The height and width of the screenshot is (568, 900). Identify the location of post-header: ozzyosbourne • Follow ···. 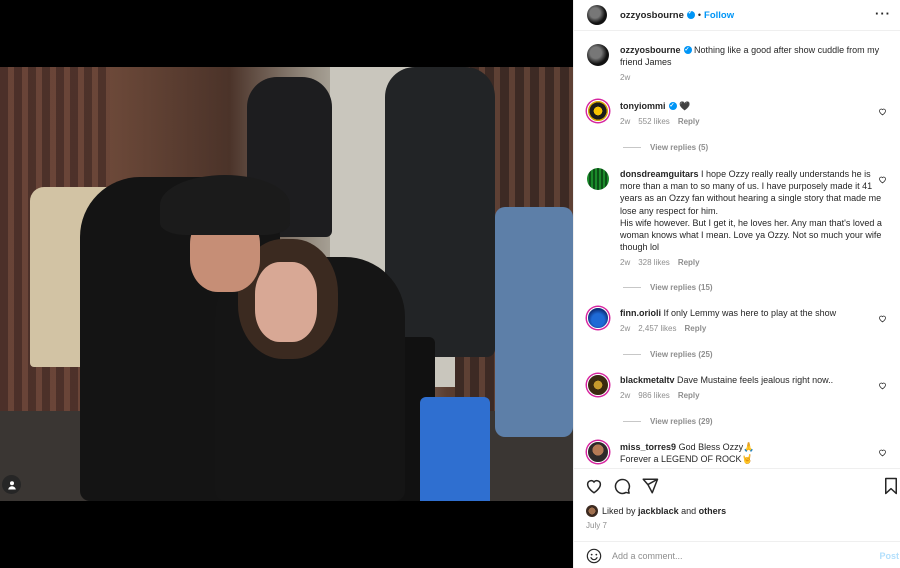
(737, 15).